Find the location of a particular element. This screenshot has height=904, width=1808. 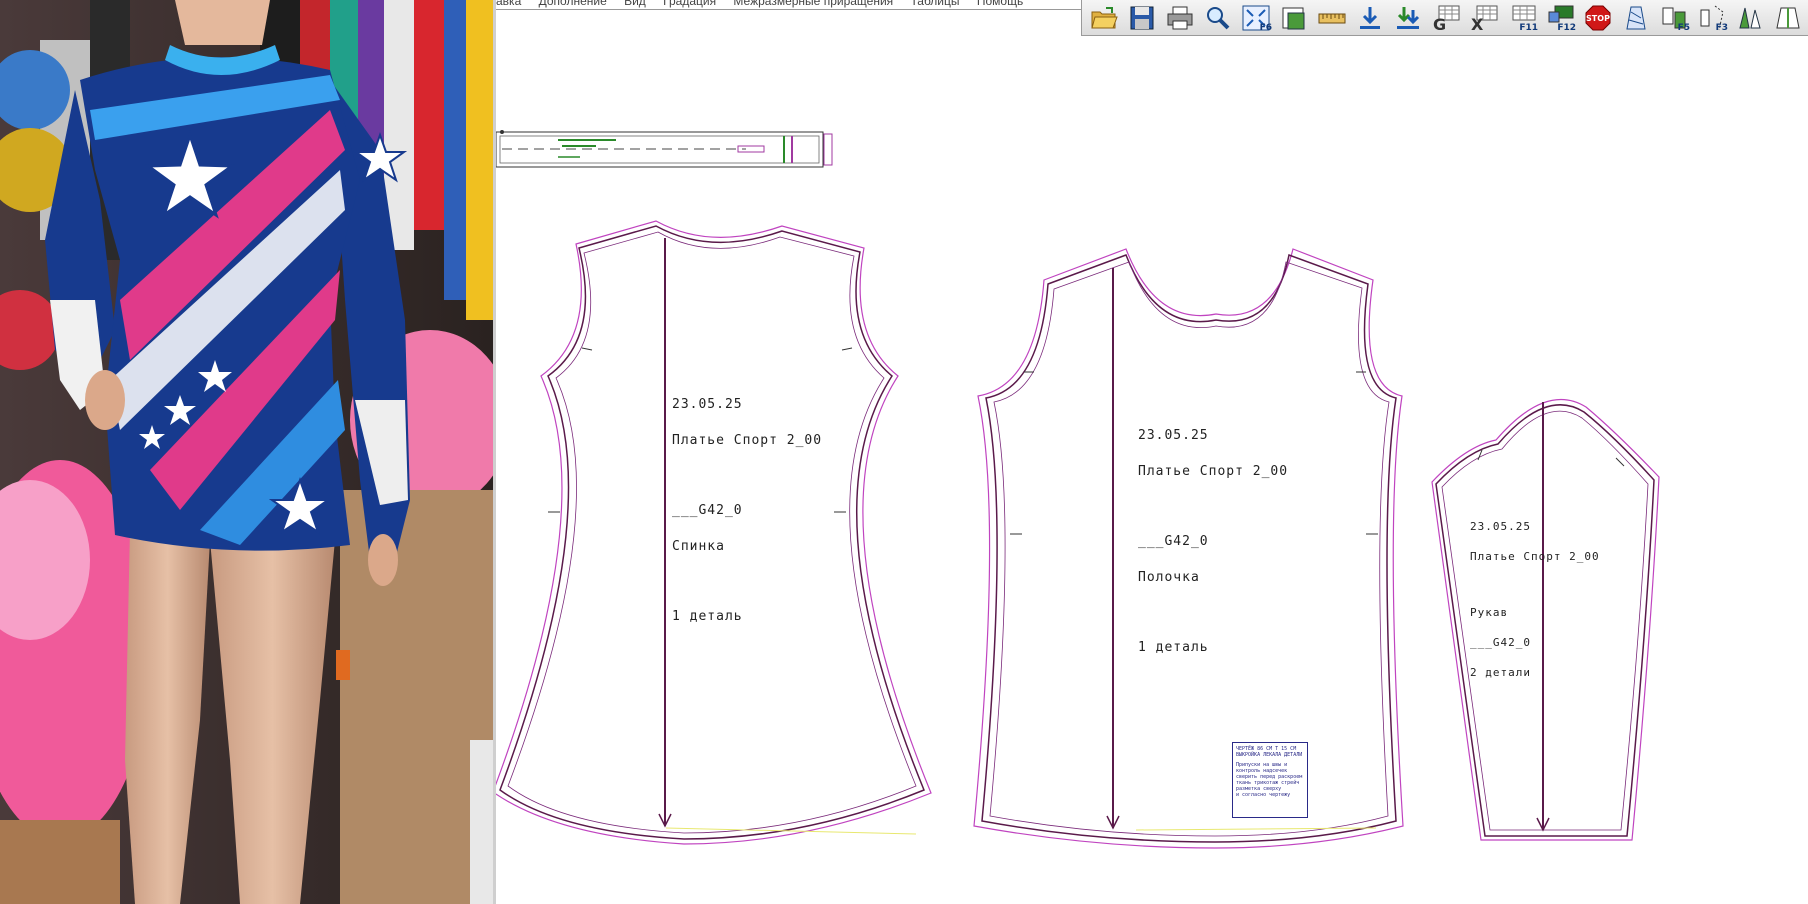

save-disk-icon is located at coordinates (1142, 18).